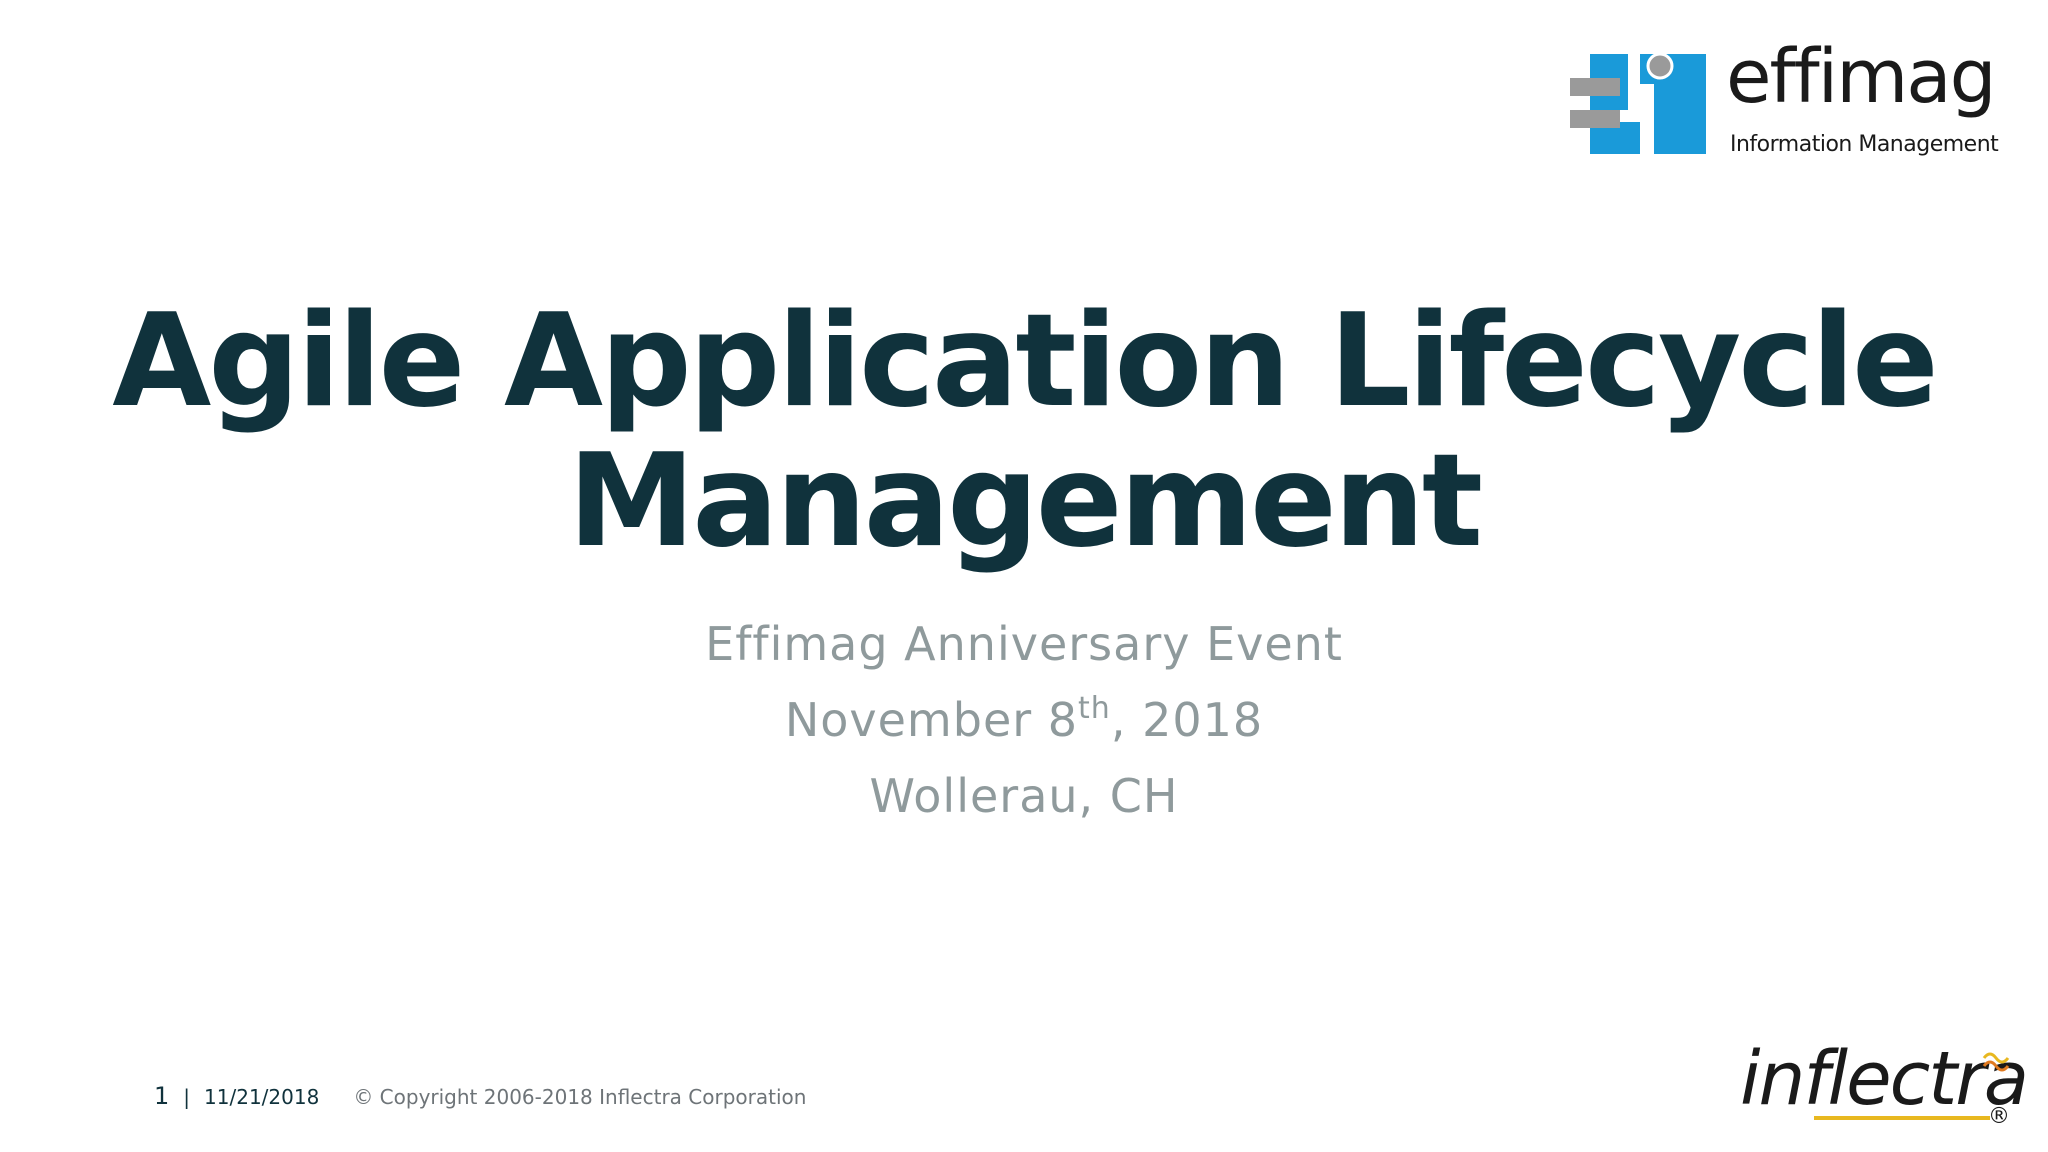  What do you see at coordinates (1882, 1090) in the screenshot?
I see `inflectra-logo: inflectra ®` at bounding box center [1882, 1090].